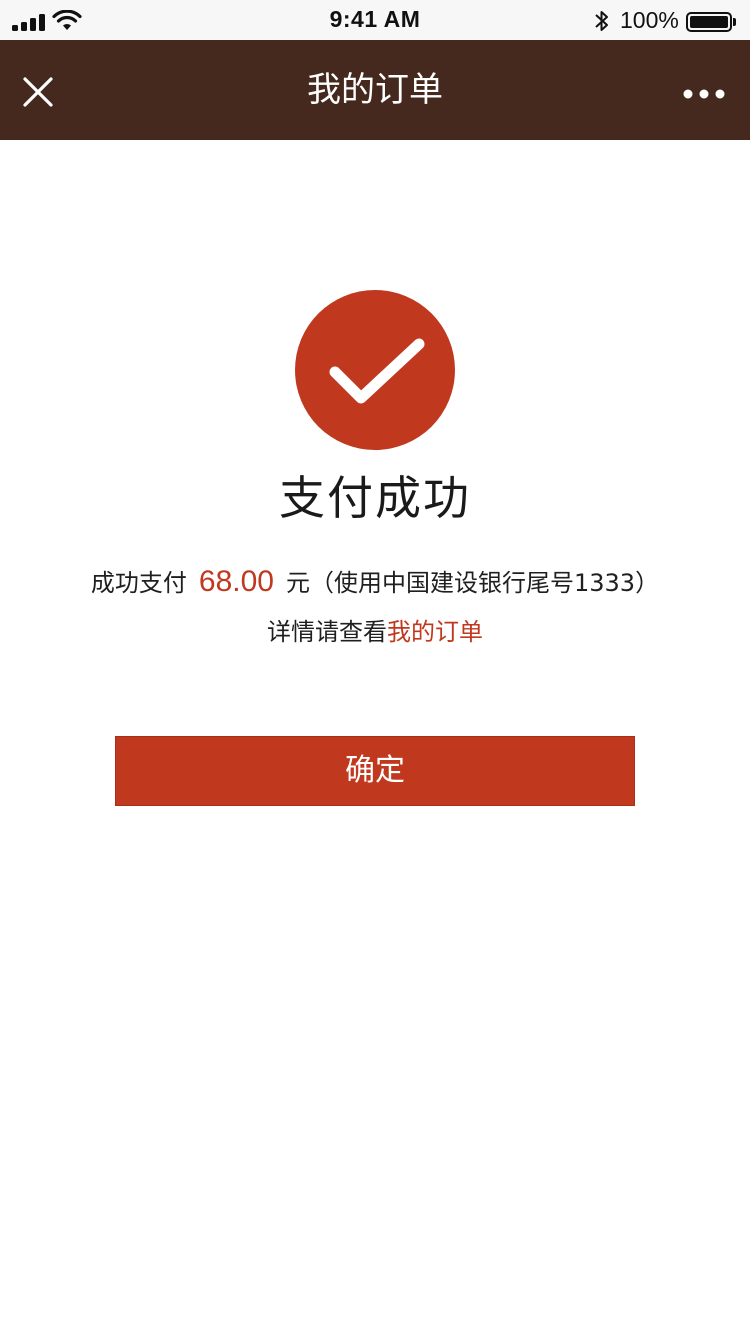 This screenshot has width=750, height=1334. Describe the element at coordinates (375, 20) in the screenshot. I see `status-bar: 9:41 AM 100%` at that location.